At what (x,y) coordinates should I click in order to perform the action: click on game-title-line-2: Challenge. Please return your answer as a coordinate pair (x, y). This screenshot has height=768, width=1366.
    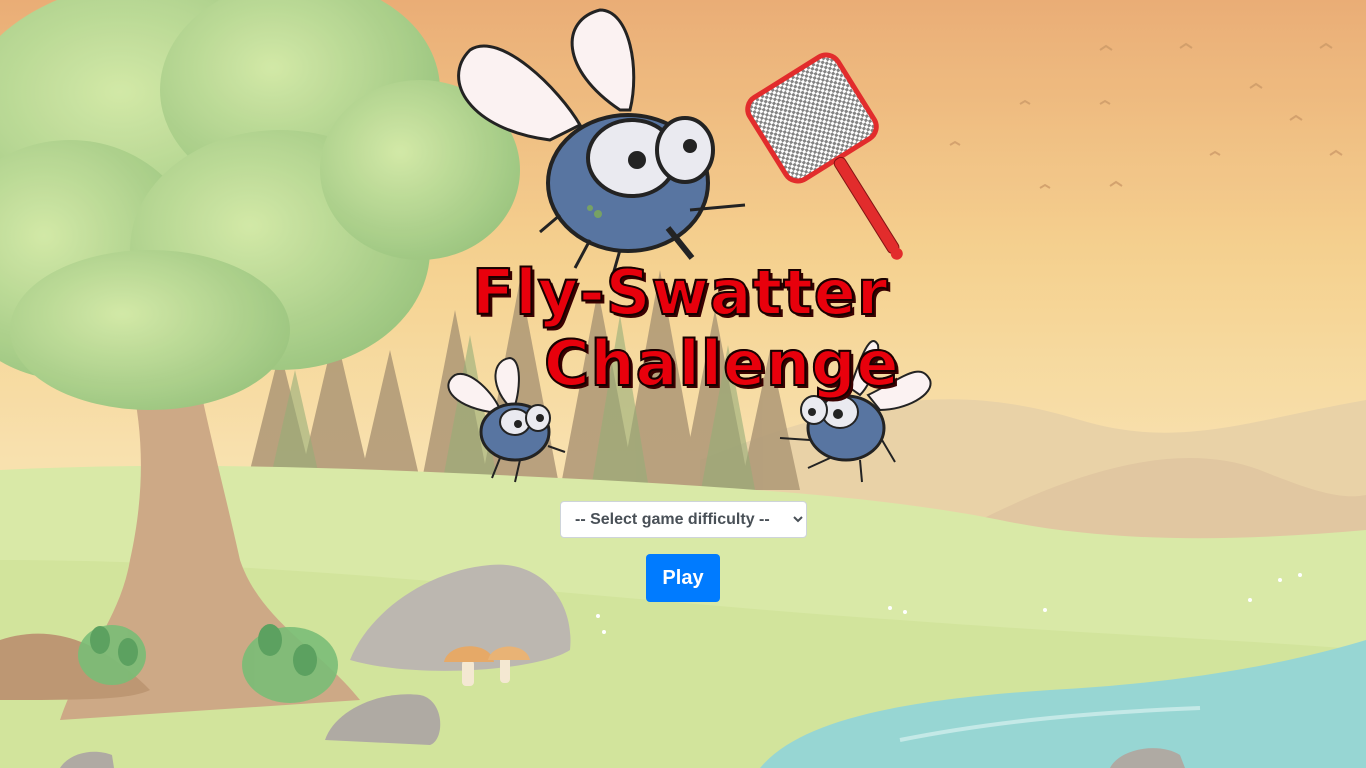
    Looking at the image, I should click on (721, 363).